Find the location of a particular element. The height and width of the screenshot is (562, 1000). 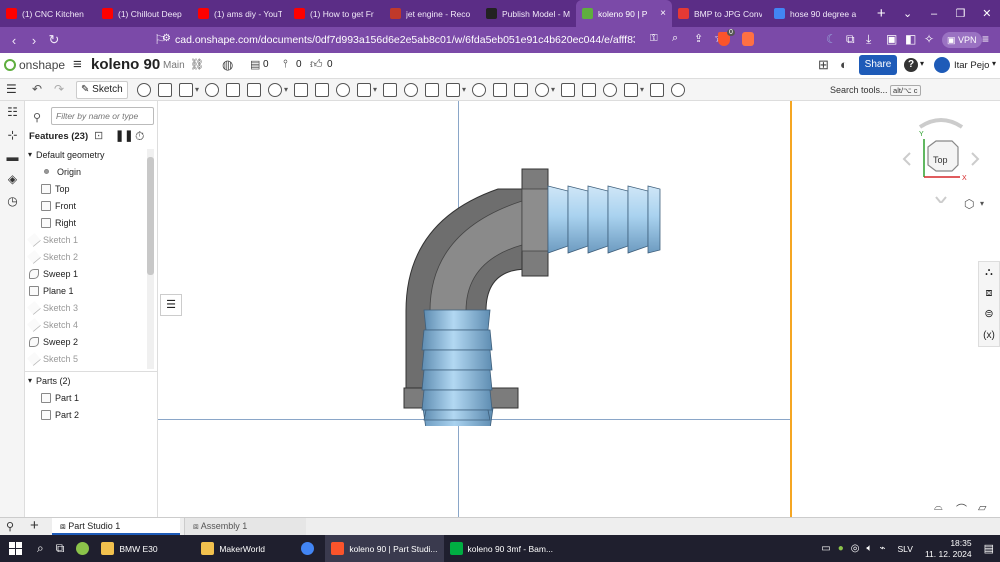

sidebar-icon: ◧ is located at coordinates (910, 39).